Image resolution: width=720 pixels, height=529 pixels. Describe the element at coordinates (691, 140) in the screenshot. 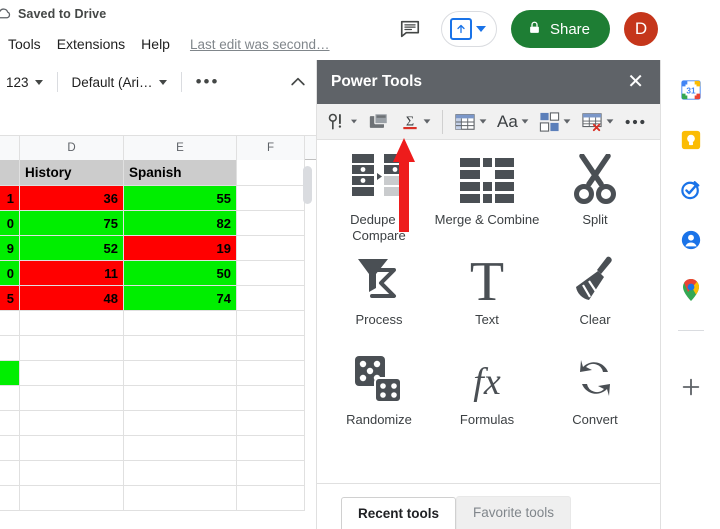

I see `google-keep-icon` at that location.